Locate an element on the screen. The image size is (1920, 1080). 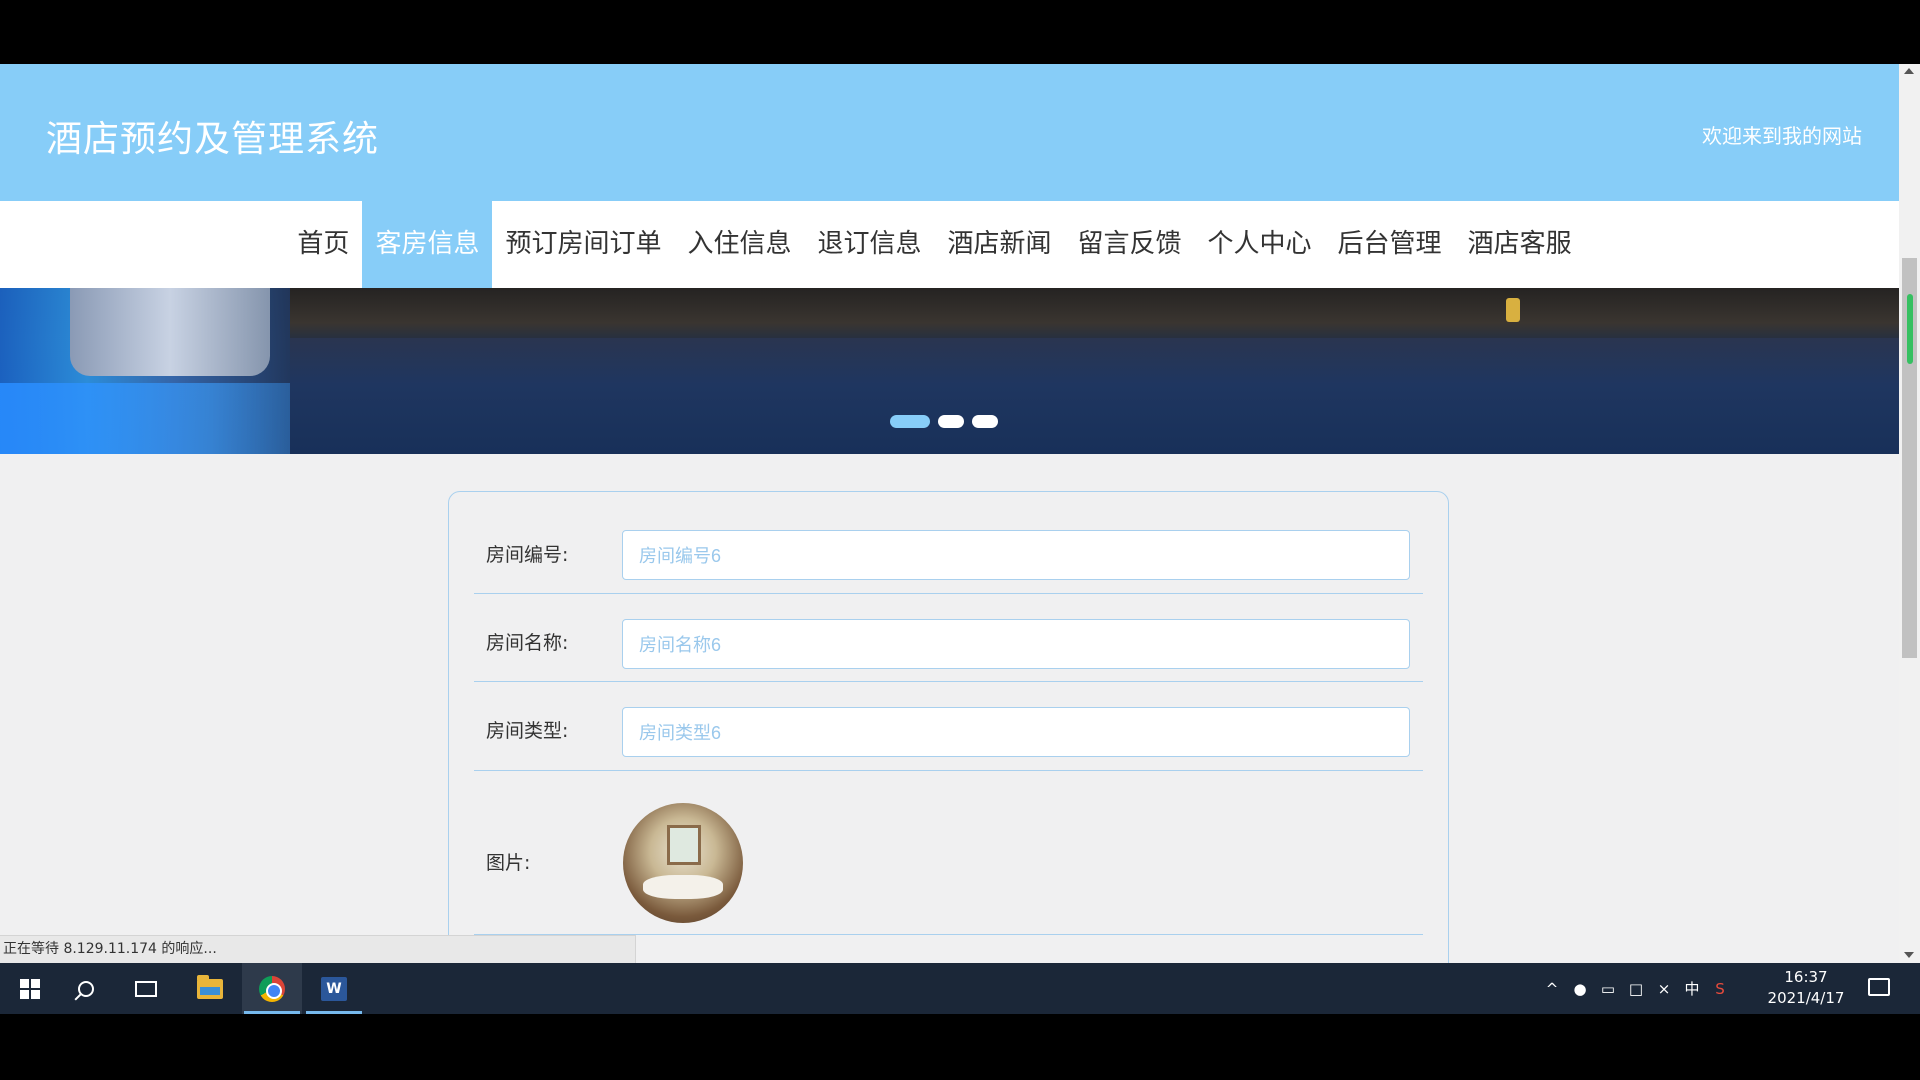
room-image is located at coordinates (683, 863).